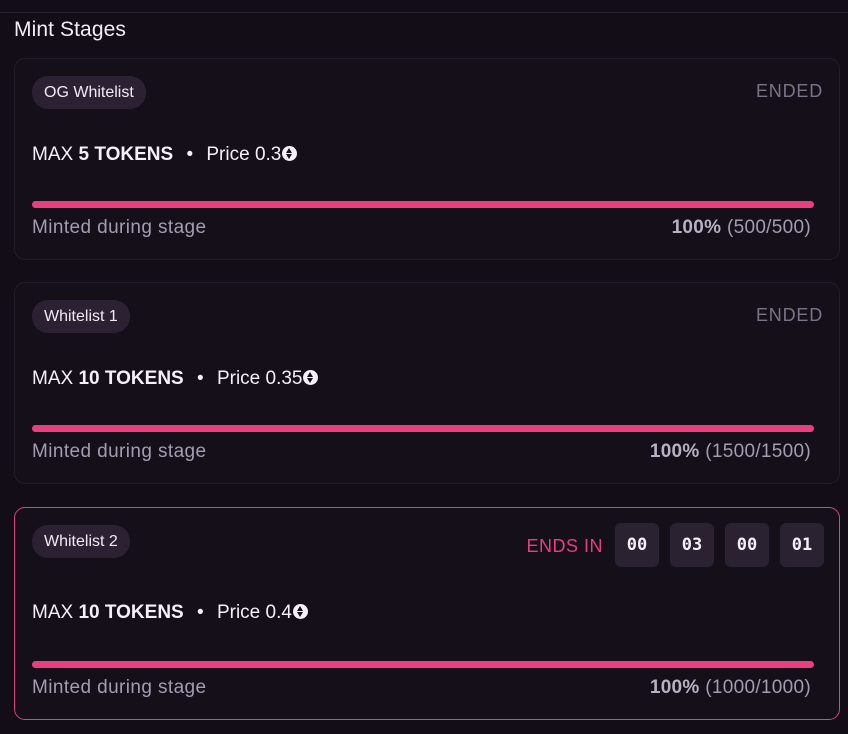 The width and height of the screenshot is (848, 734). Describe the element at coordinates (126, 154) in the screenshot. I see `max-tokens: 5 TOKENS` at that location.